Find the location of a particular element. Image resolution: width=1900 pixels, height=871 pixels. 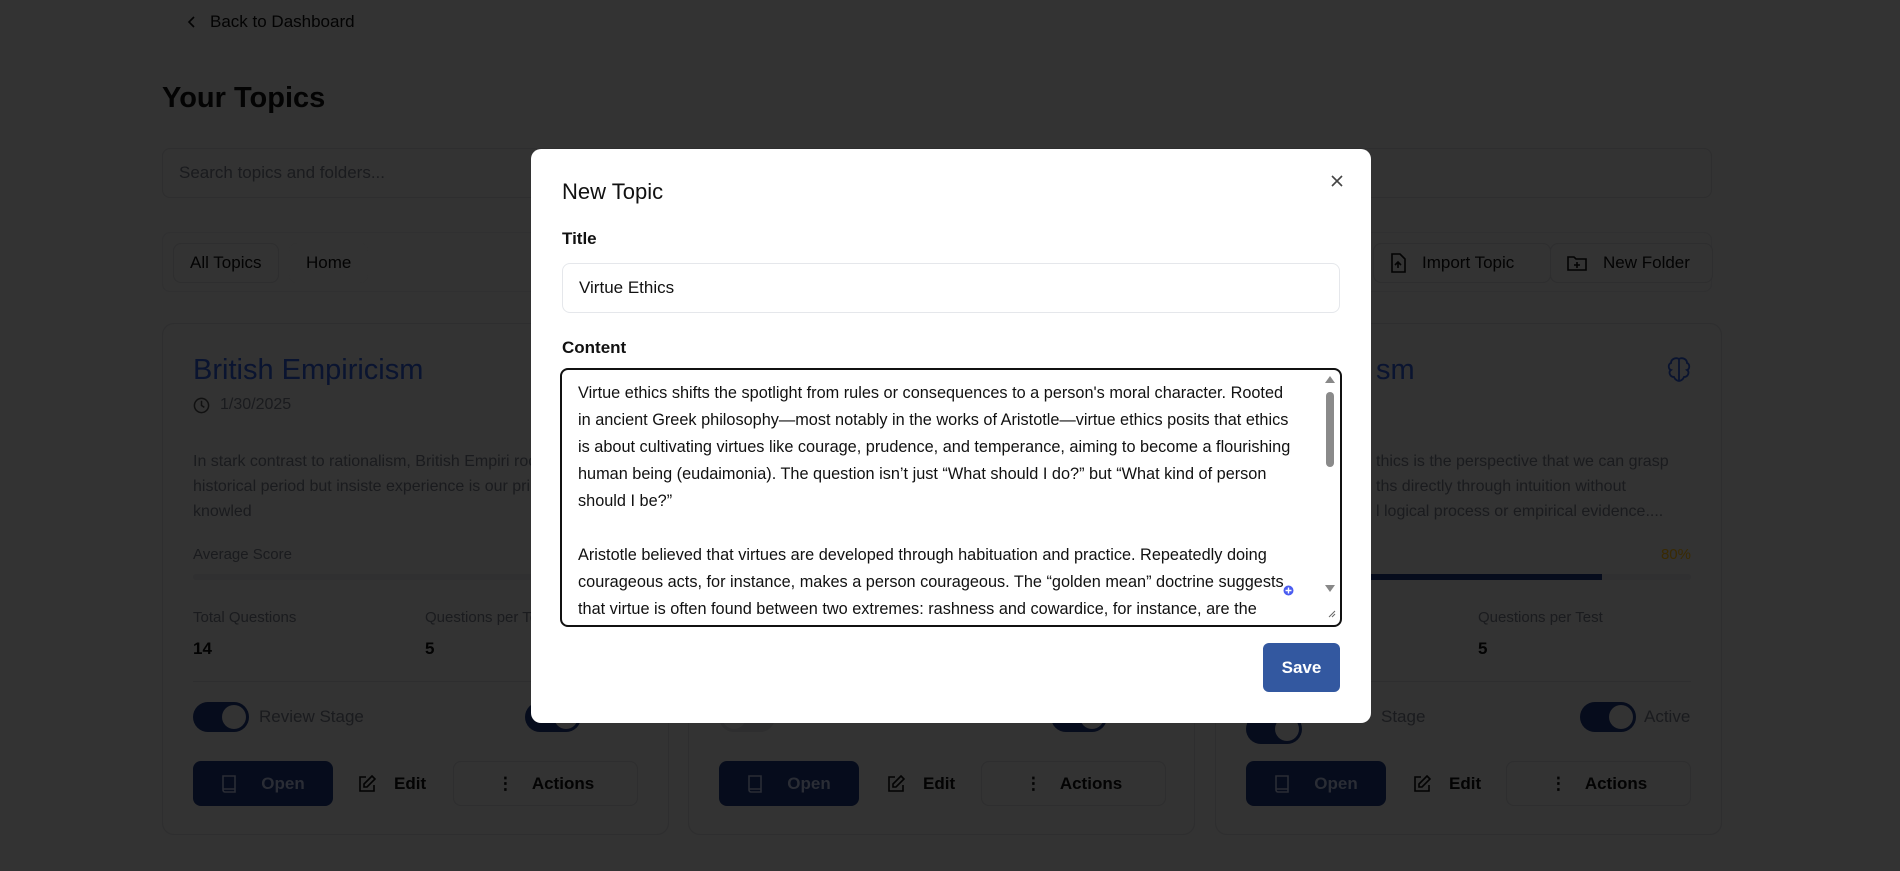

back-label: Back to Dashboard is located at coordinates (282, 21).